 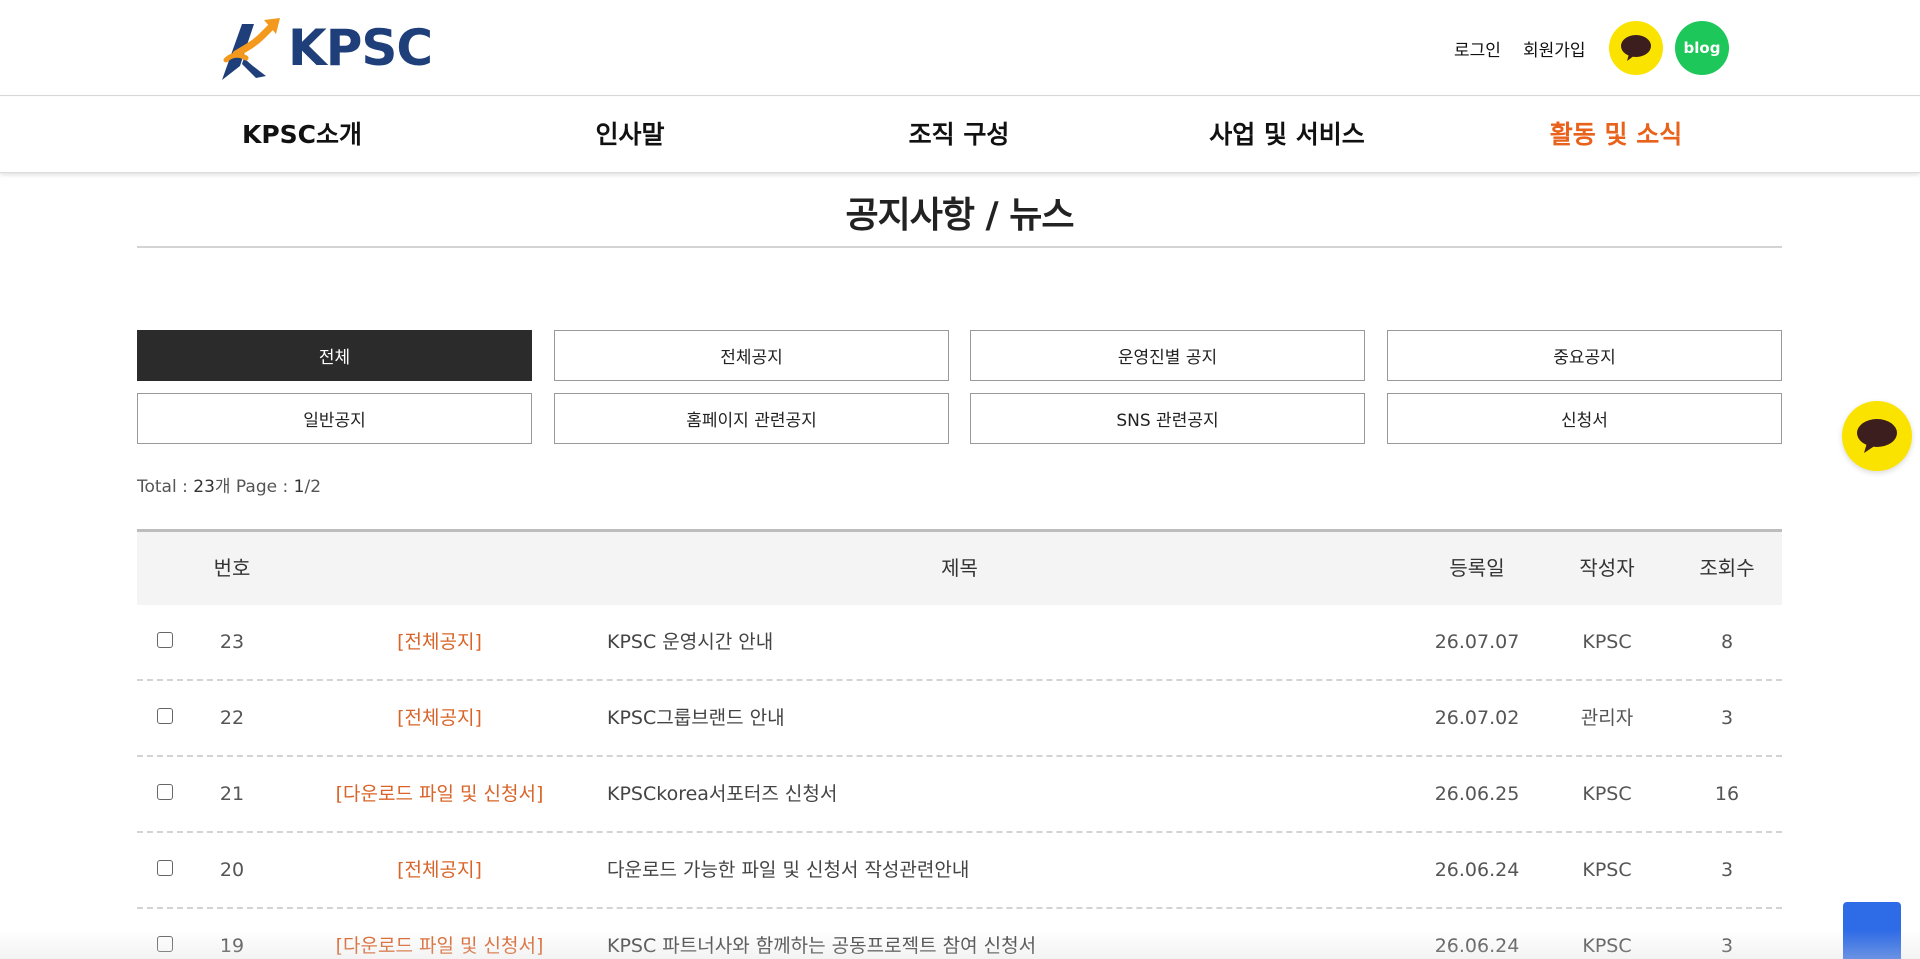 What do you see at coordinates (1007, 794) in the screenshot?
I see `row-subject-link: KPSCkorea서포터즈 신청서` at bounding box center [1007, 794].